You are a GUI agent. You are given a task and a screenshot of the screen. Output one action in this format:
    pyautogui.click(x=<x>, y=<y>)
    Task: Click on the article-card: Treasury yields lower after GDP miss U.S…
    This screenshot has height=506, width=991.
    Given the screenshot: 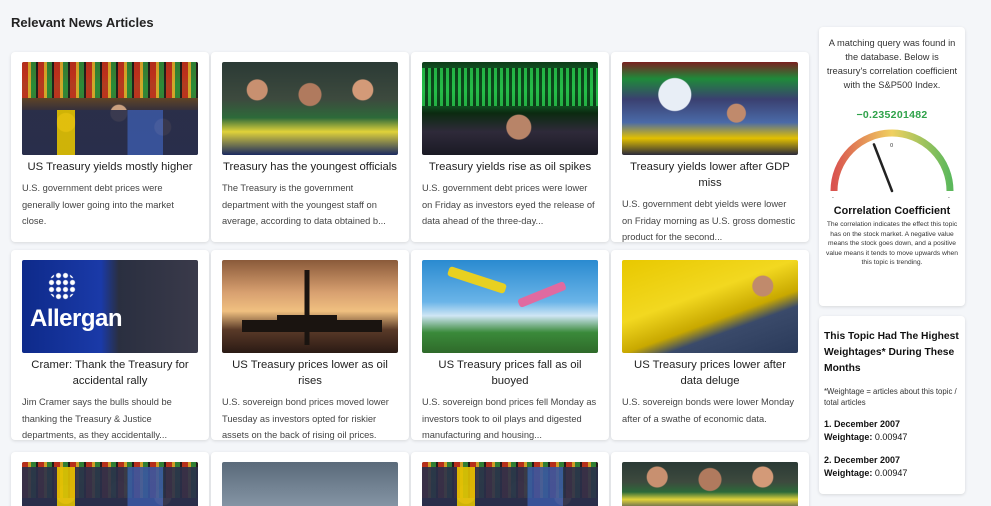 What is the action you would take?
    pyautogui.click(x=710, y=147)
    